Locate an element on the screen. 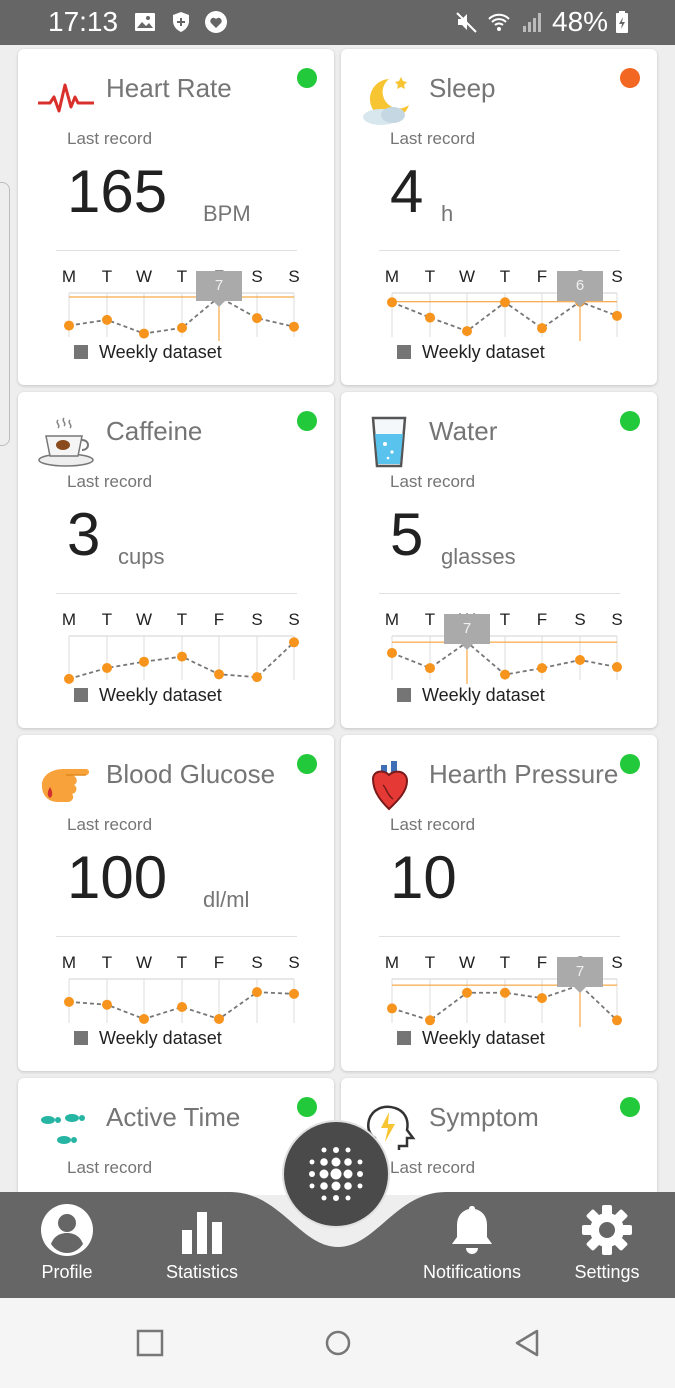  weekday-labels: MTWTFSS is located at coordinates (181, 964).